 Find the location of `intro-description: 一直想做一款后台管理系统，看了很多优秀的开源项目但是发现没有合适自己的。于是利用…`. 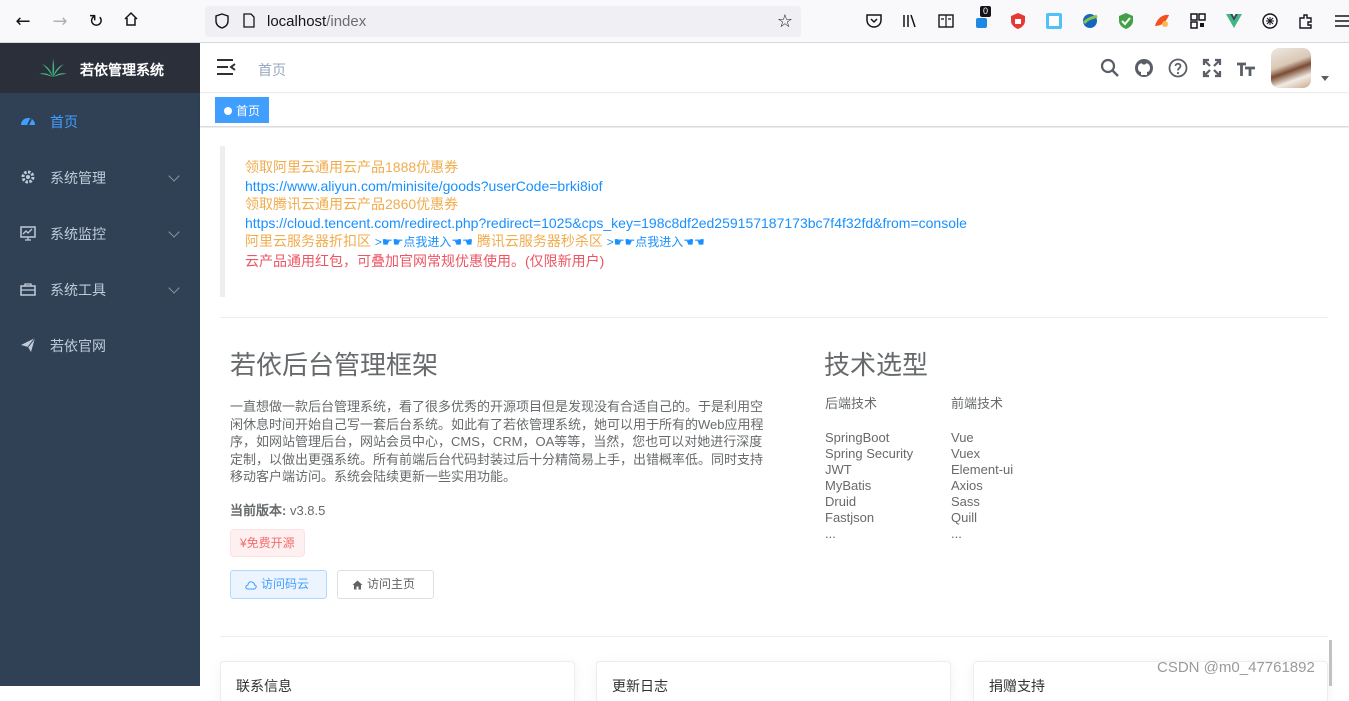

intro-description: 一直想做一款后台管理系统，看了很多优秀的开源项目但是发现没有合适自己的。于是利用… is located at coordinates (497, 441).